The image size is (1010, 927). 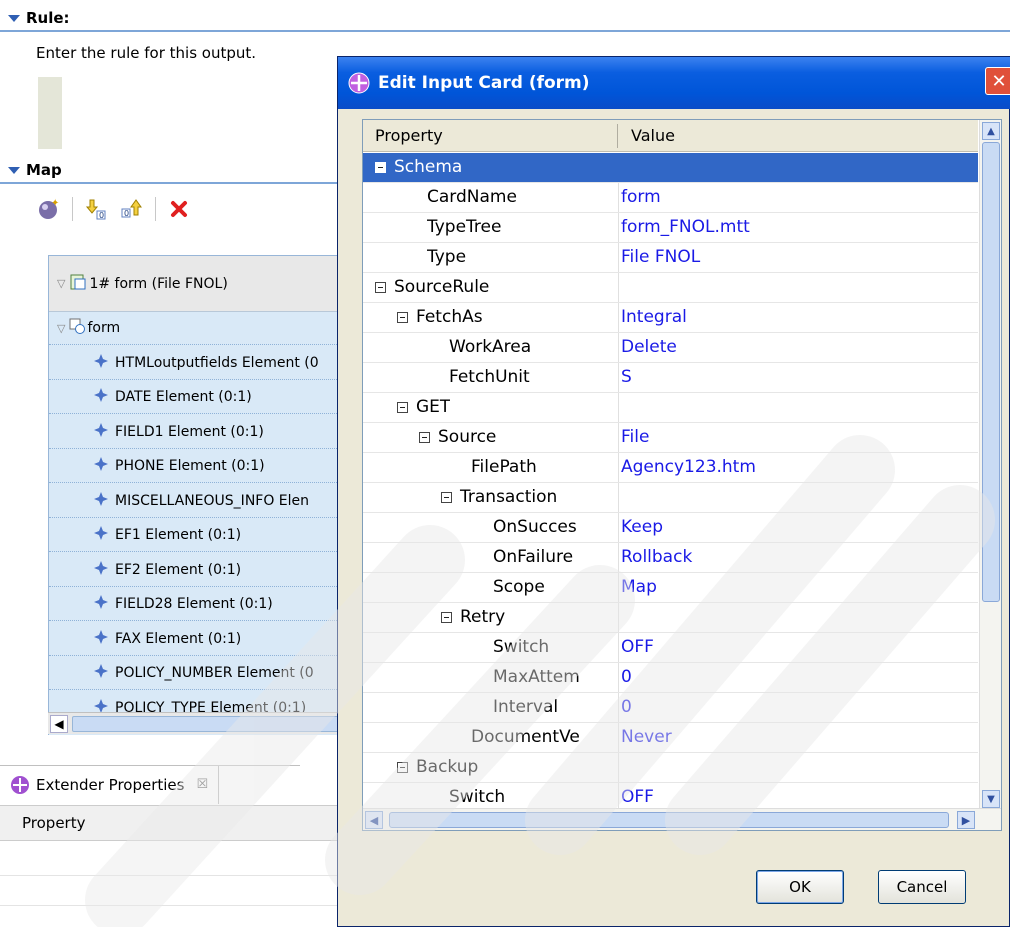 I want to click on property-row: OnFailure Rollback, so click(x=670, y=558).